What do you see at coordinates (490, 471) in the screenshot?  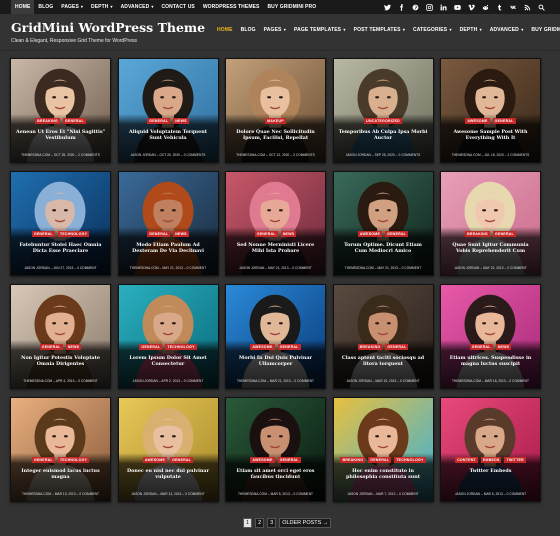 I see `post-title: Twitter Embeds` at bounding box center [490, 471].